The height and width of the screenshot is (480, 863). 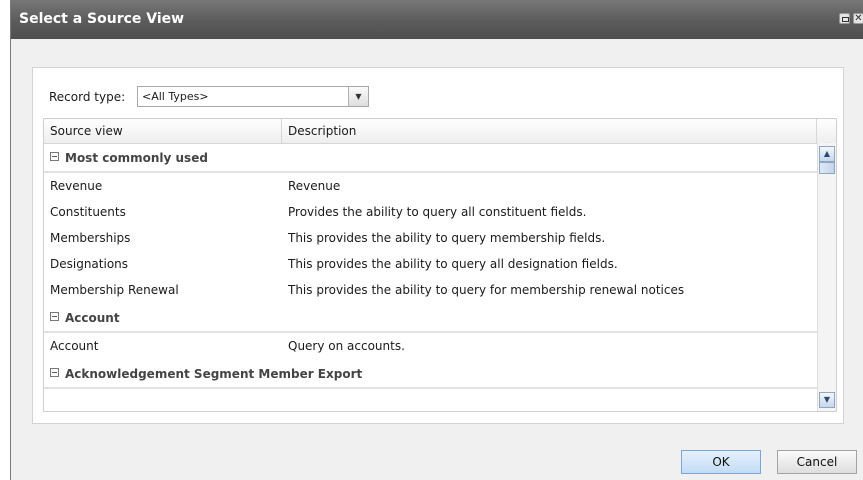 I want to click on scroll-down-icon: ▼, so click(x=827, y=400).